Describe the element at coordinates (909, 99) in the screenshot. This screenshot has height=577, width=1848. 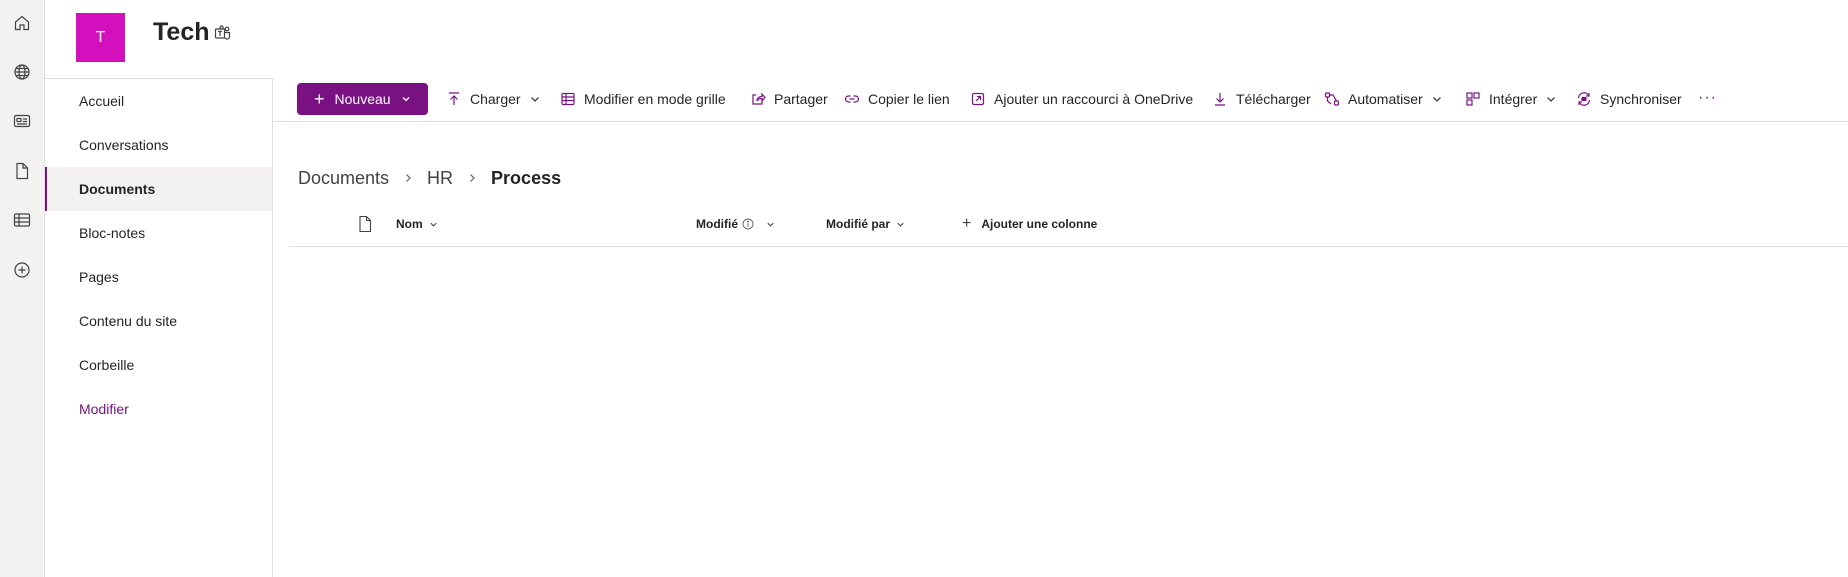
I see `copy-link-label: Copier le lien` at that location.